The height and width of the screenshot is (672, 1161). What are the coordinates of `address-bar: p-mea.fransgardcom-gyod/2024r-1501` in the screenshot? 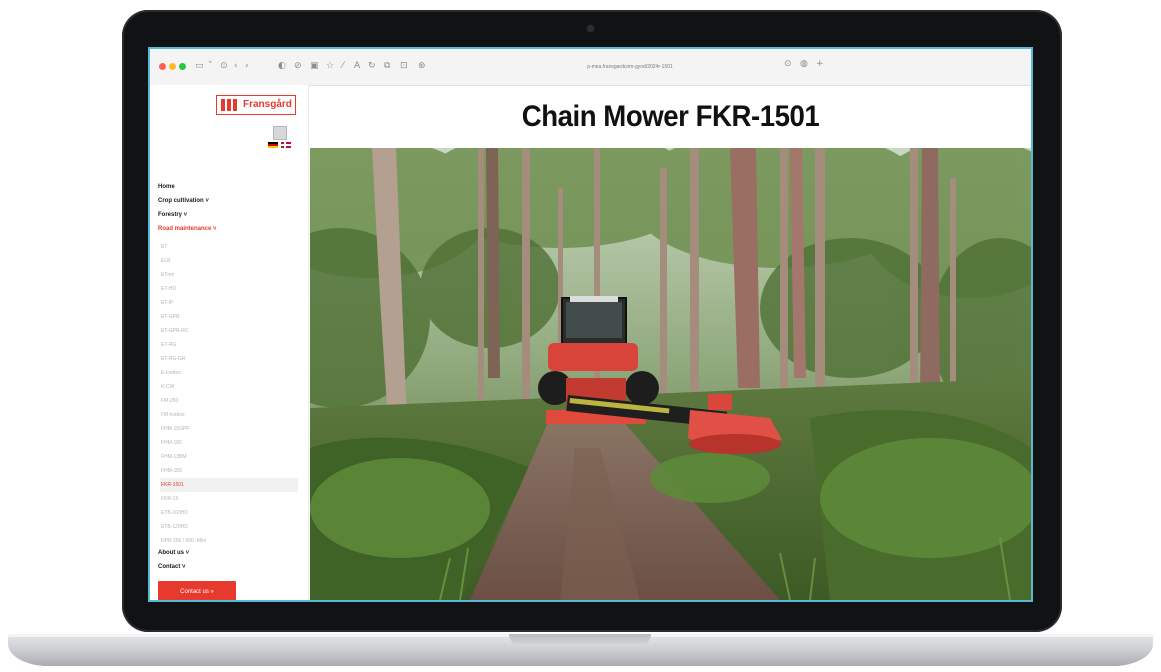 It's located at (630, 67).